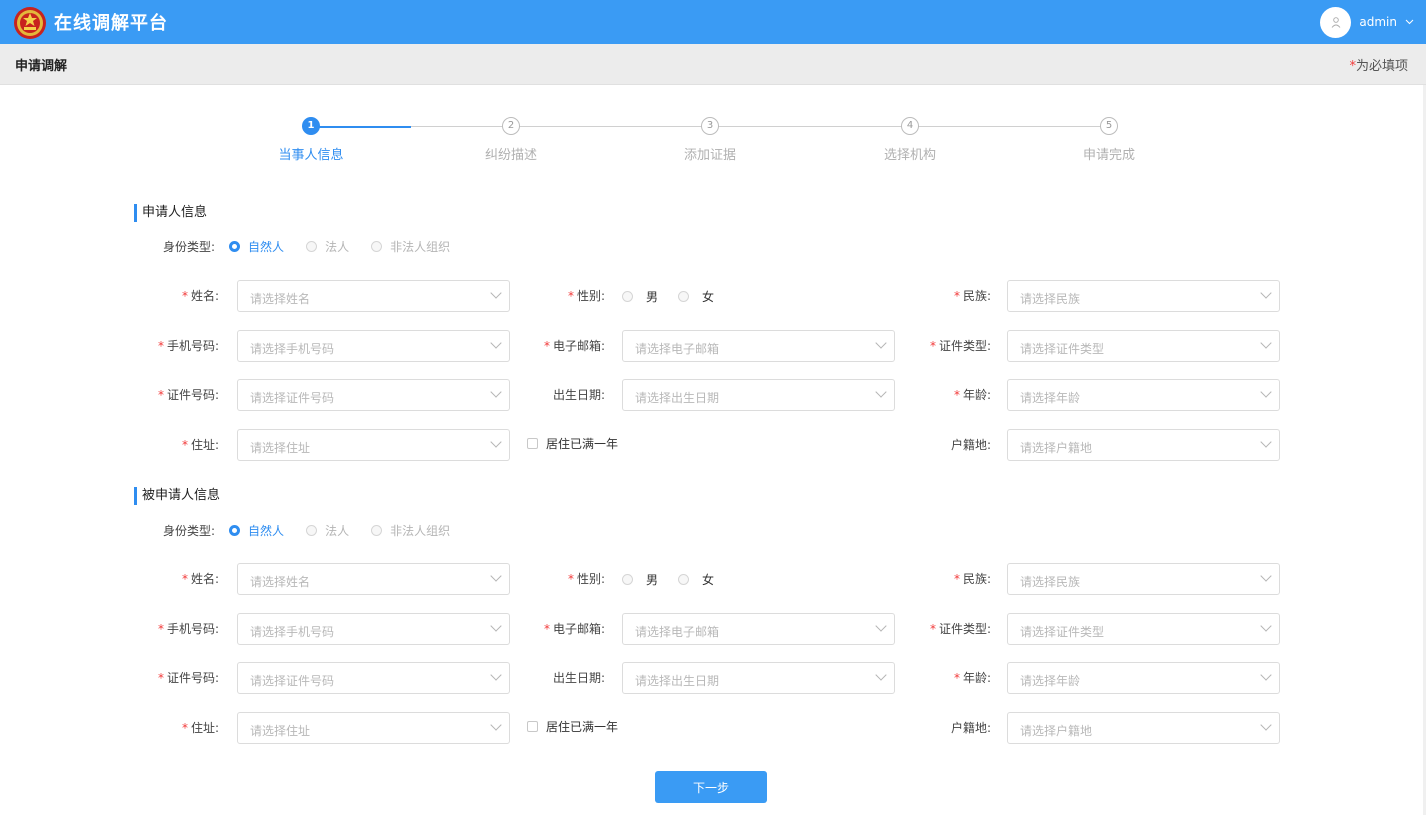  I want to click on respondent-phone-select: 请选择手机号码, so click(373, 629).